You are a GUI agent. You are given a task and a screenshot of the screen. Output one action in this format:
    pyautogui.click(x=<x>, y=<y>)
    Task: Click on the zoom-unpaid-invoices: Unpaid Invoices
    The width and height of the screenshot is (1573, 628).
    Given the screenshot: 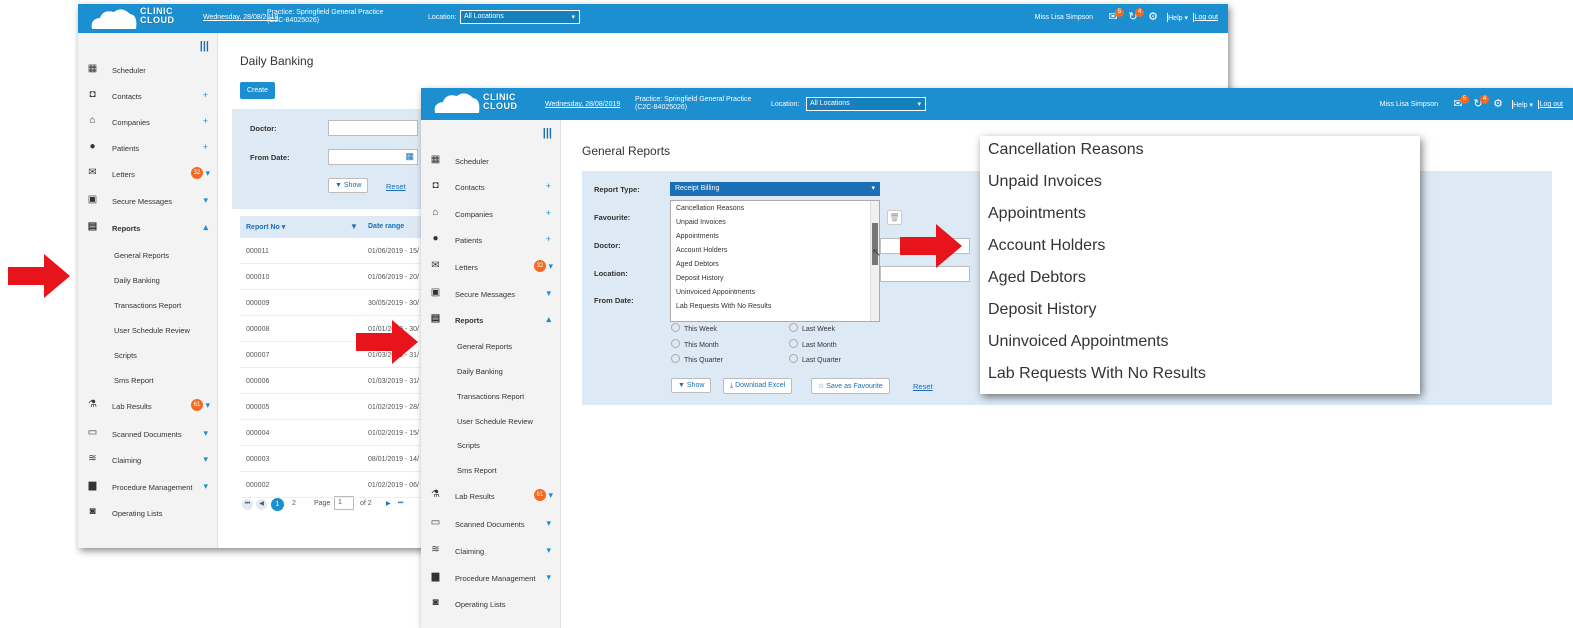 What is the action you would take?
    pyautogui.click(x=1045, y=182)
    